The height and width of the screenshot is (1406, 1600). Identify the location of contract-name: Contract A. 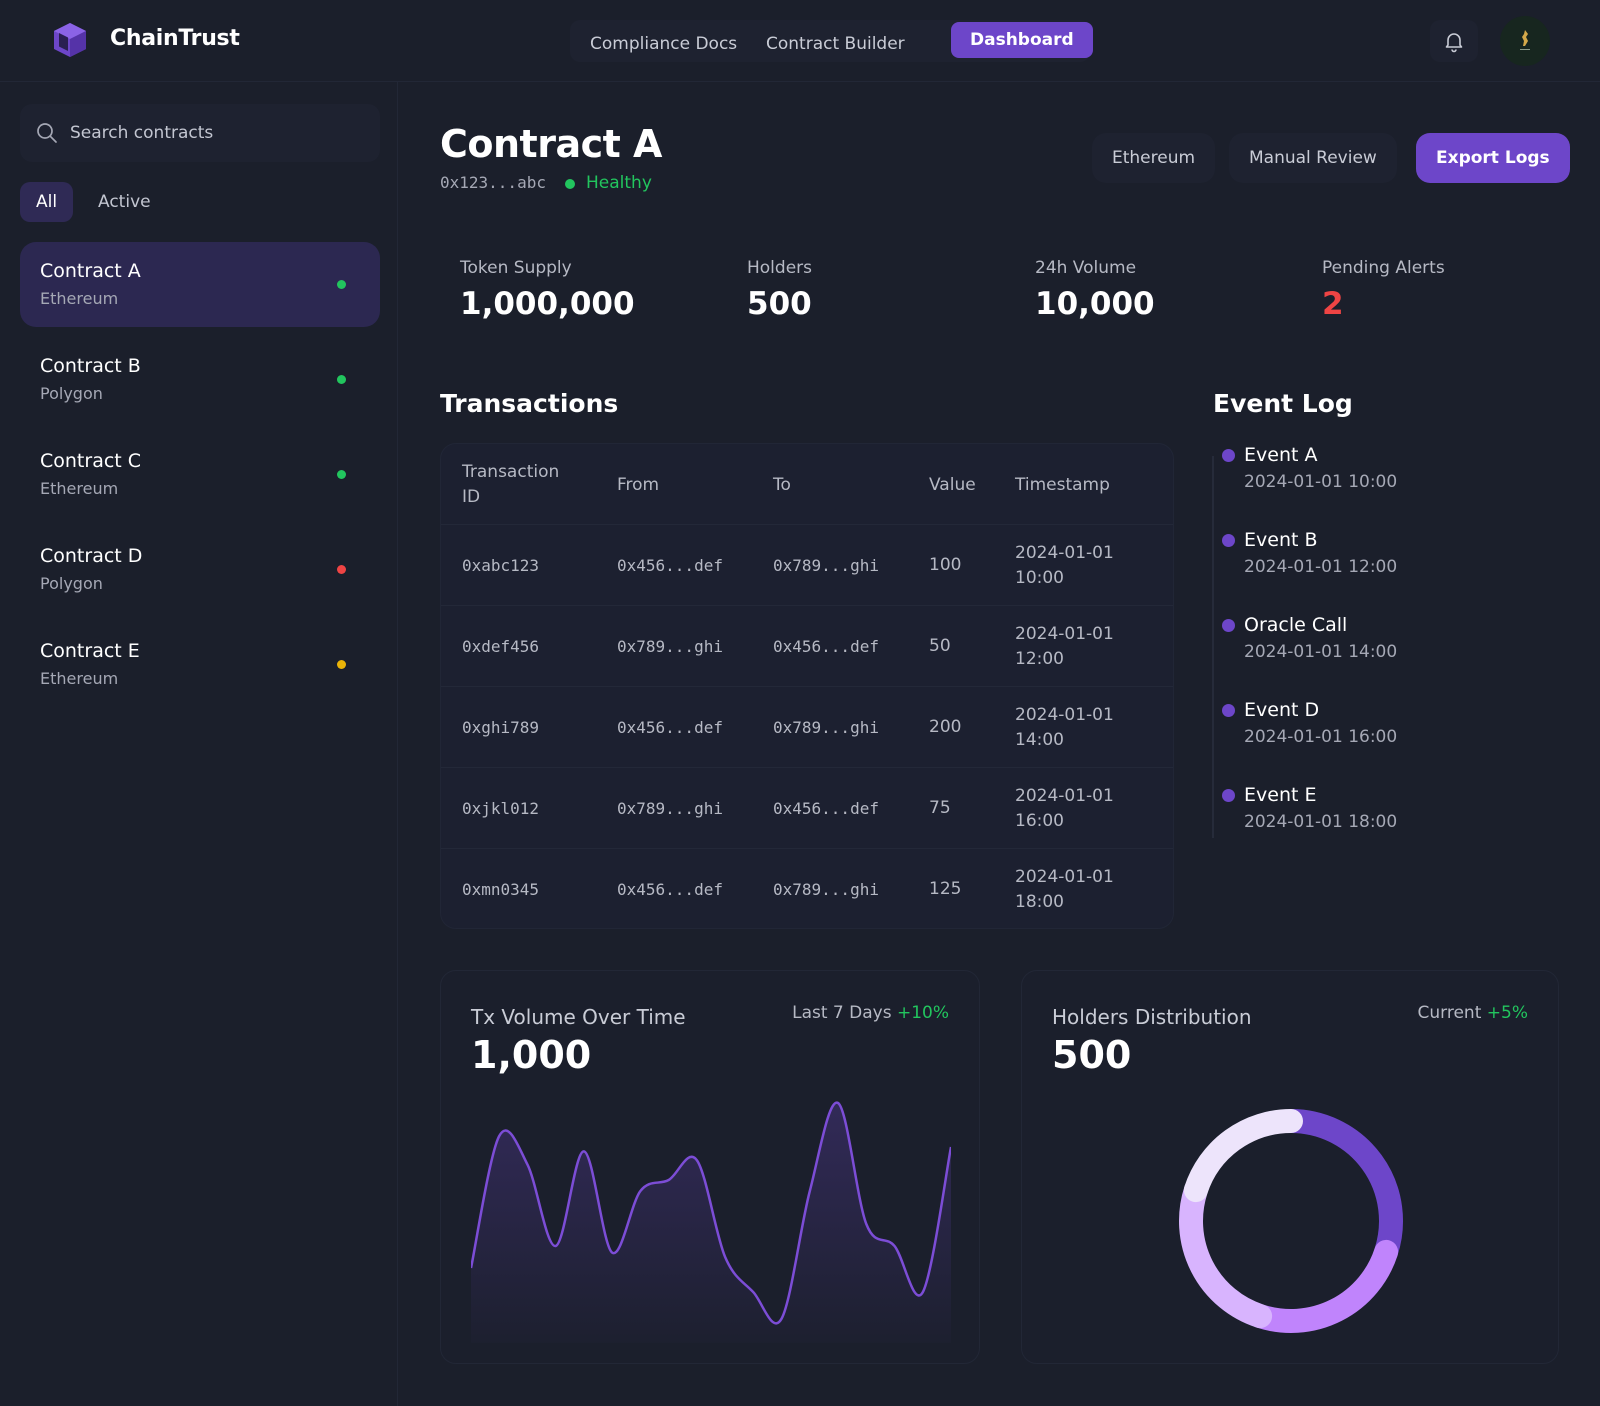
(90, 271).